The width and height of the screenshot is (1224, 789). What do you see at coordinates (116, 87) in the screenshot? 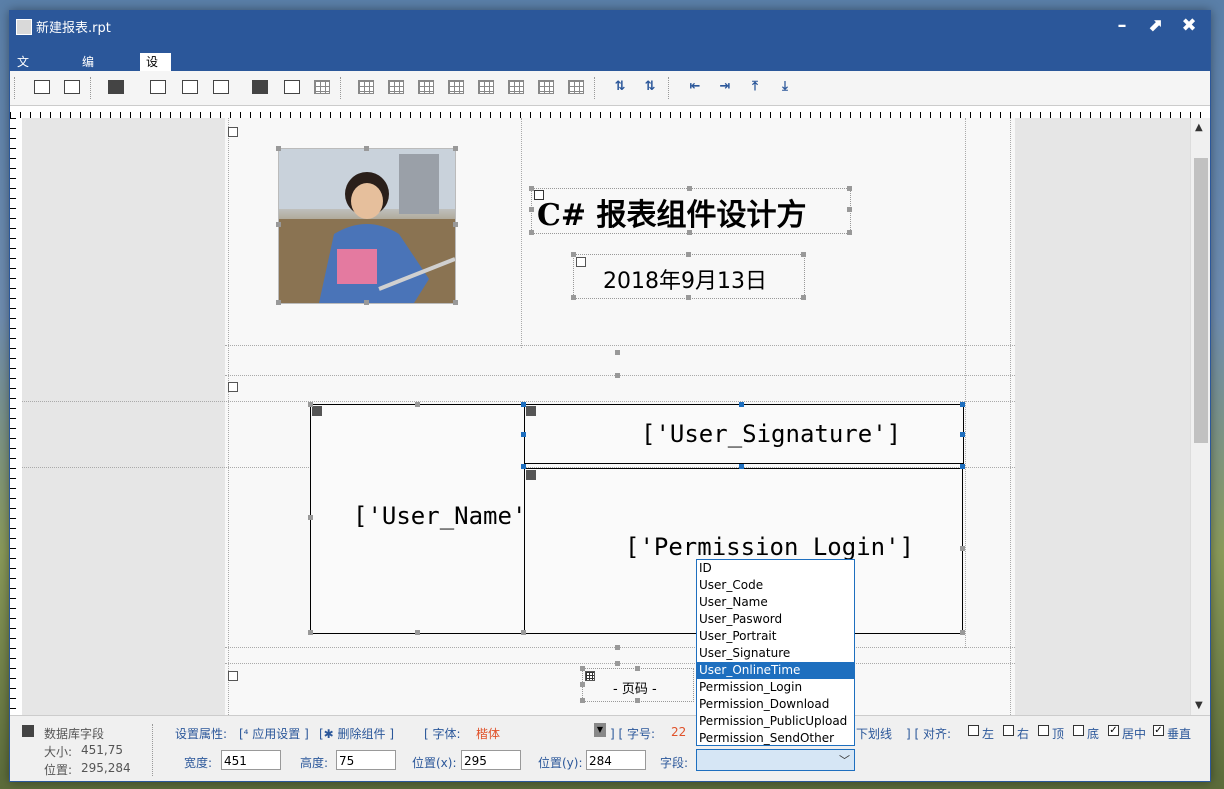
I see `field-tool-icon` at bounding box center [116, 87].